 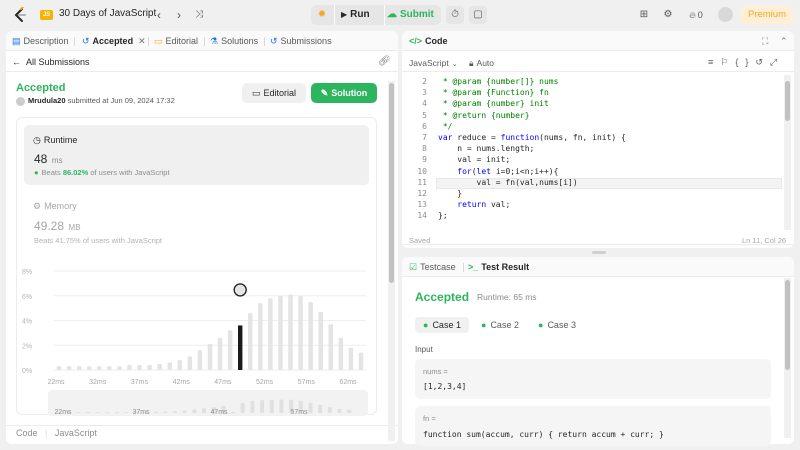 What do you see at coordinates (500, 325) in the screenshot?
I see `case-tab-2: ● Case 2` at bounding box center [500, 325].